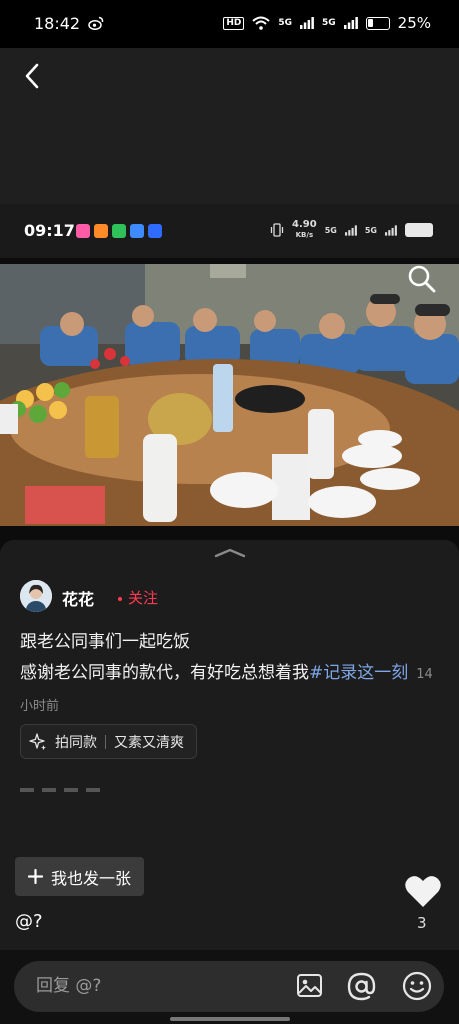 This screenshot has width=459, height=1024. What do you see at coordinates (37, 741) in the screenshot?
I see `sparkle-icon` at bounding box center [37, 741].